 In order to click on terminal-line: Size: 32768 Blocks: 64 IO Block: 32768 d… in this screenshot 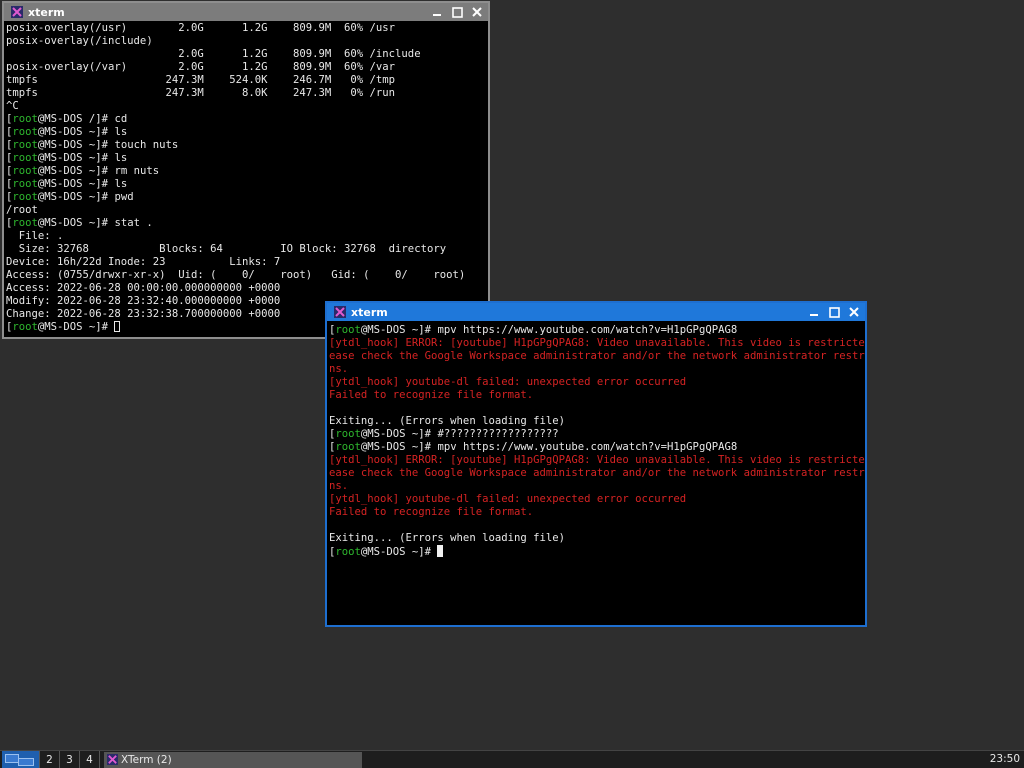, I will do `click(246, 249)`.